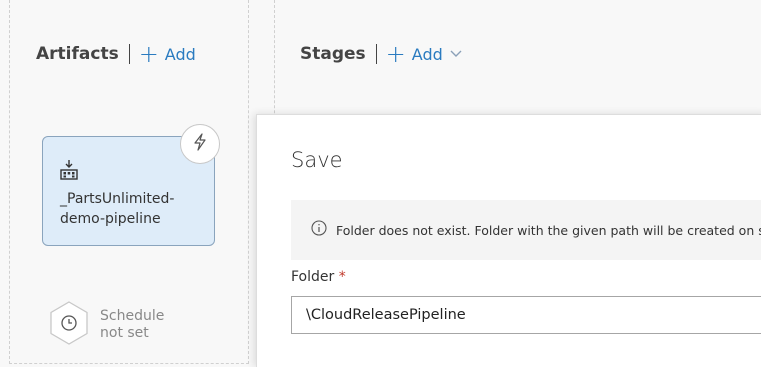 The width and height of the screenshot is (761, 367). I want to click on add-artifact-button: + Add, so click(167, 54).